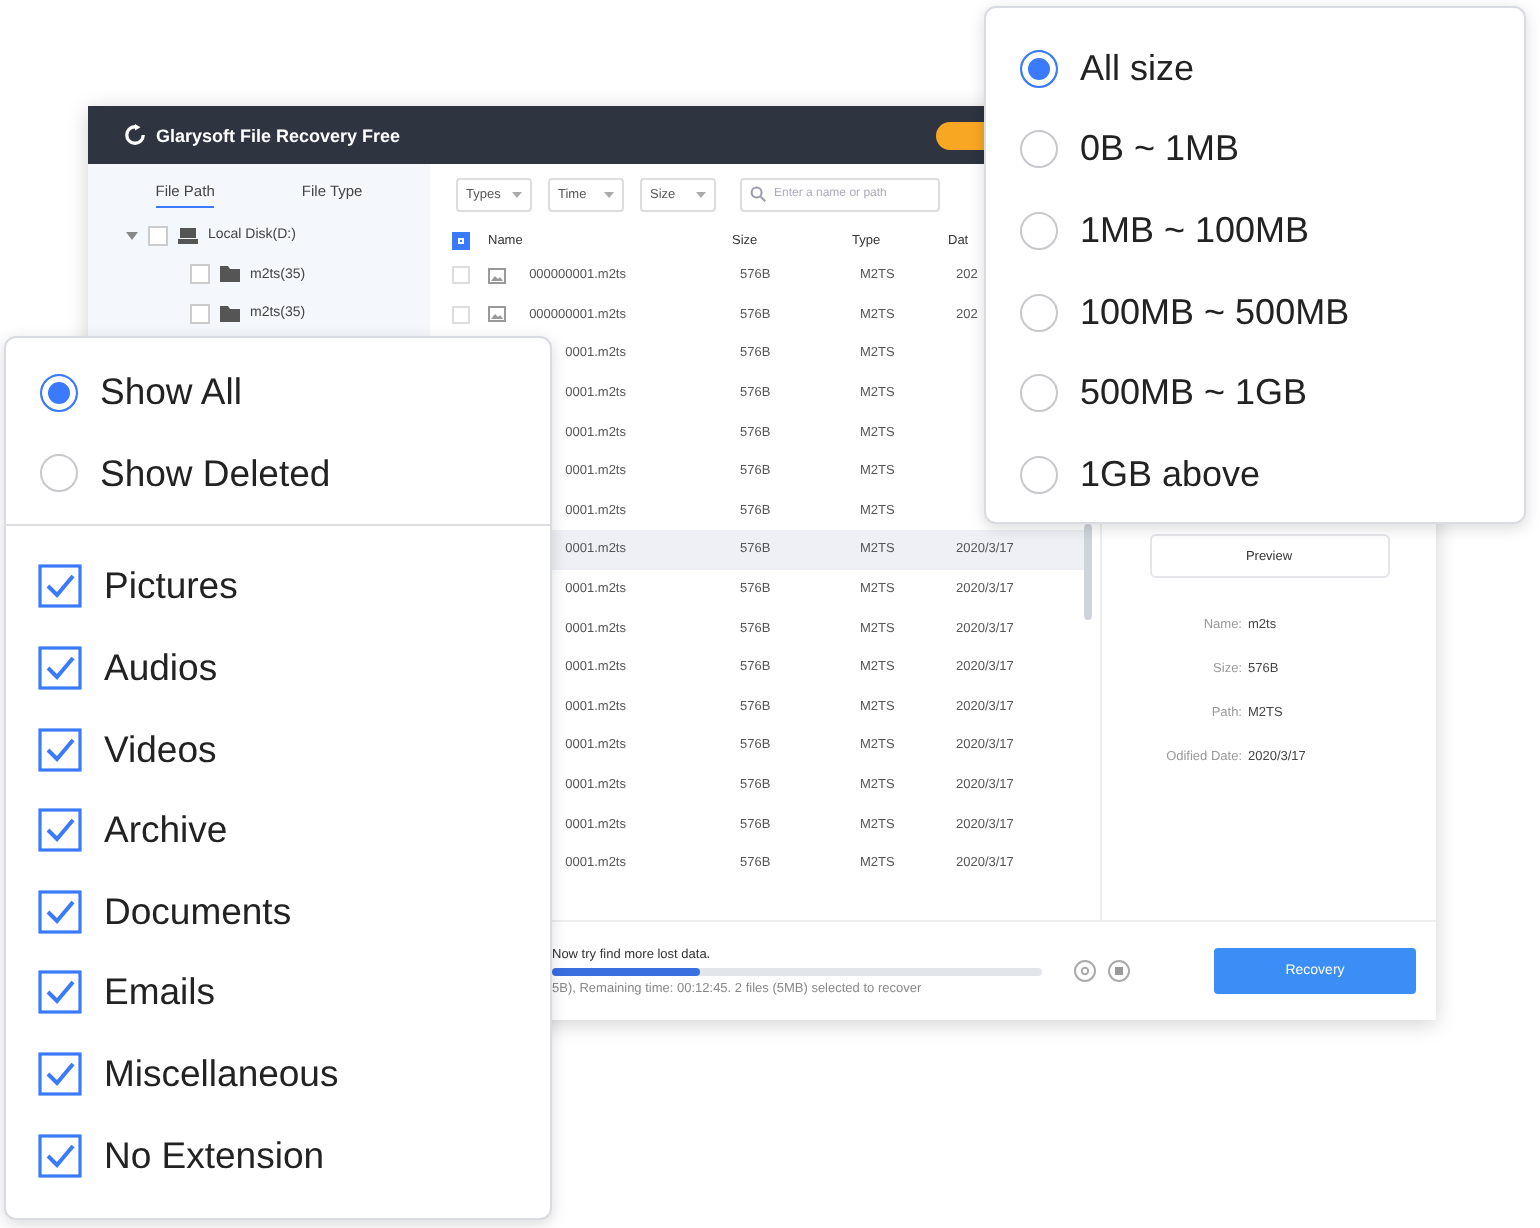 The image size is (1540, 1228). I want to click on option-label: Pictures, so click(171, 586).